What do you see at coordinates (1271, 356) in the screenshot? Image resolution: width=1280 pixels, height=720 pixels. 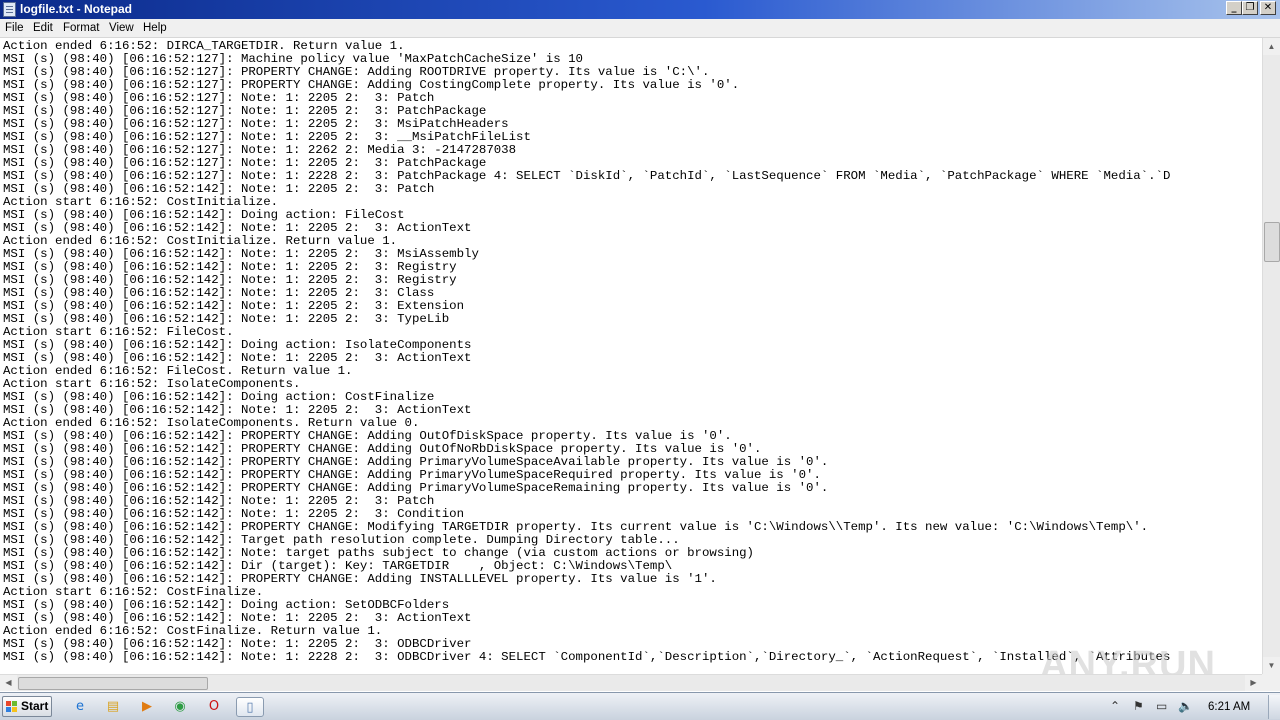 I see `vertical-scrollbar: ▲ ▼` at bounding box center [1271, 356].